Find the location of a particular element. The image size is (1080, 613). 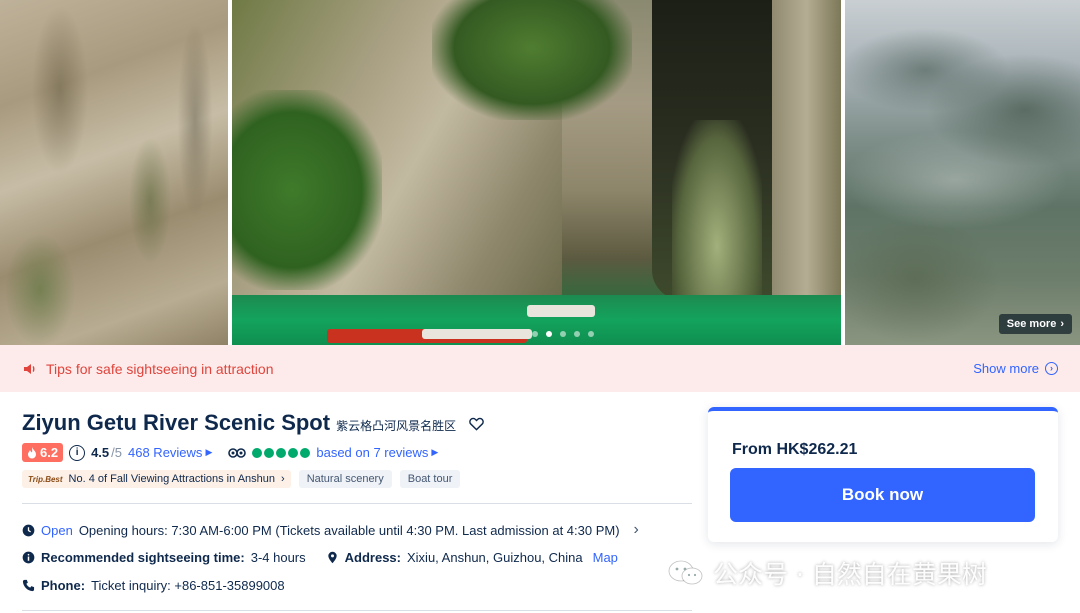

wechat-watermark: 公众号 · 自然自在黄果树 is located at coordinates (827, 573).